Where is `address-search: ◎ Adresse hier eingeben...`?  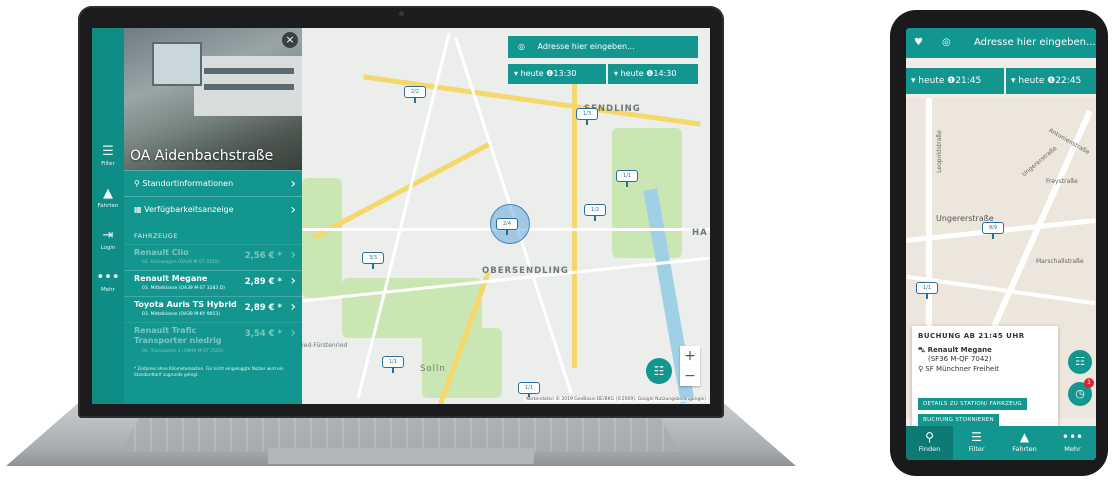
address-search: ◎ Adresse hier eingeben... is located at coordinates (603, 47).